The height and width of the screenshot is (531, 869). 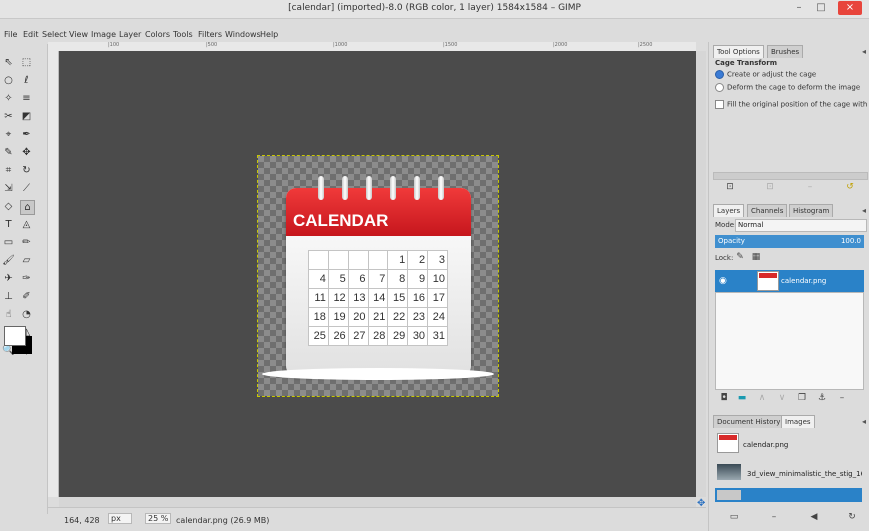 What do you see at coordinates (26, 242) in the screenshot?
I see `pencil-icon: ✏` at bounding box center [26, 242].